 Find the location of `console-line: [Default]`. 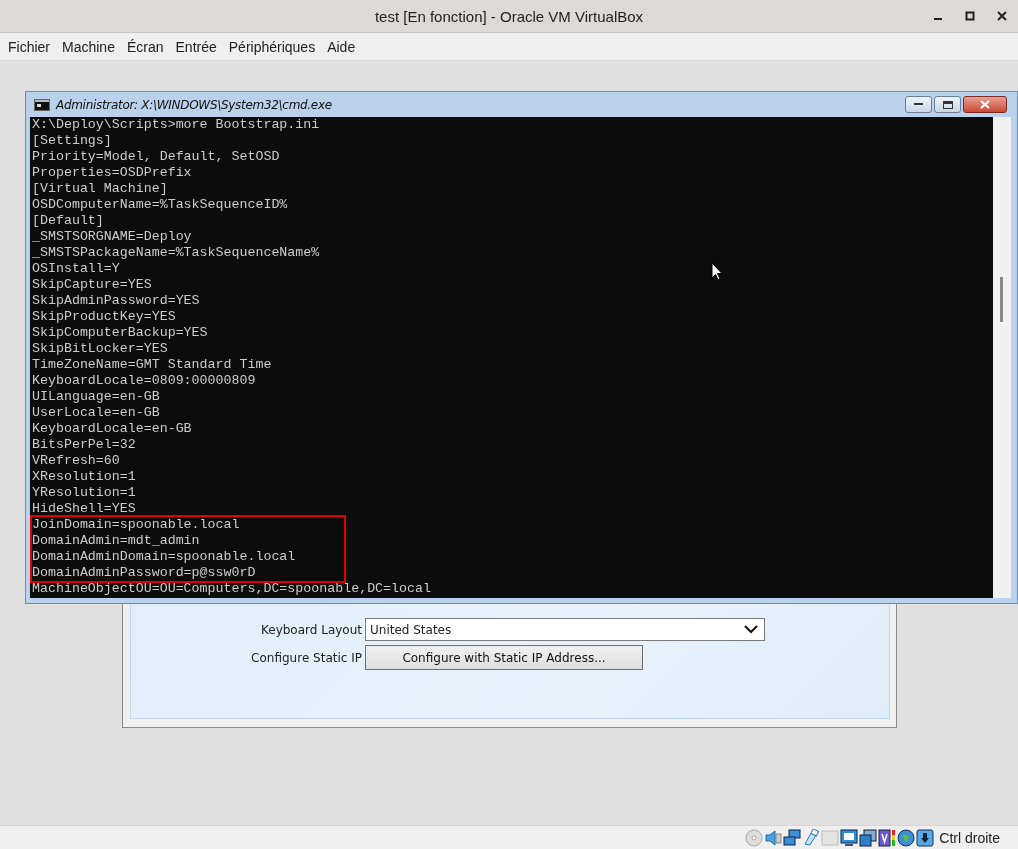

console-line: [Default] is located at coordinates (68, 221).